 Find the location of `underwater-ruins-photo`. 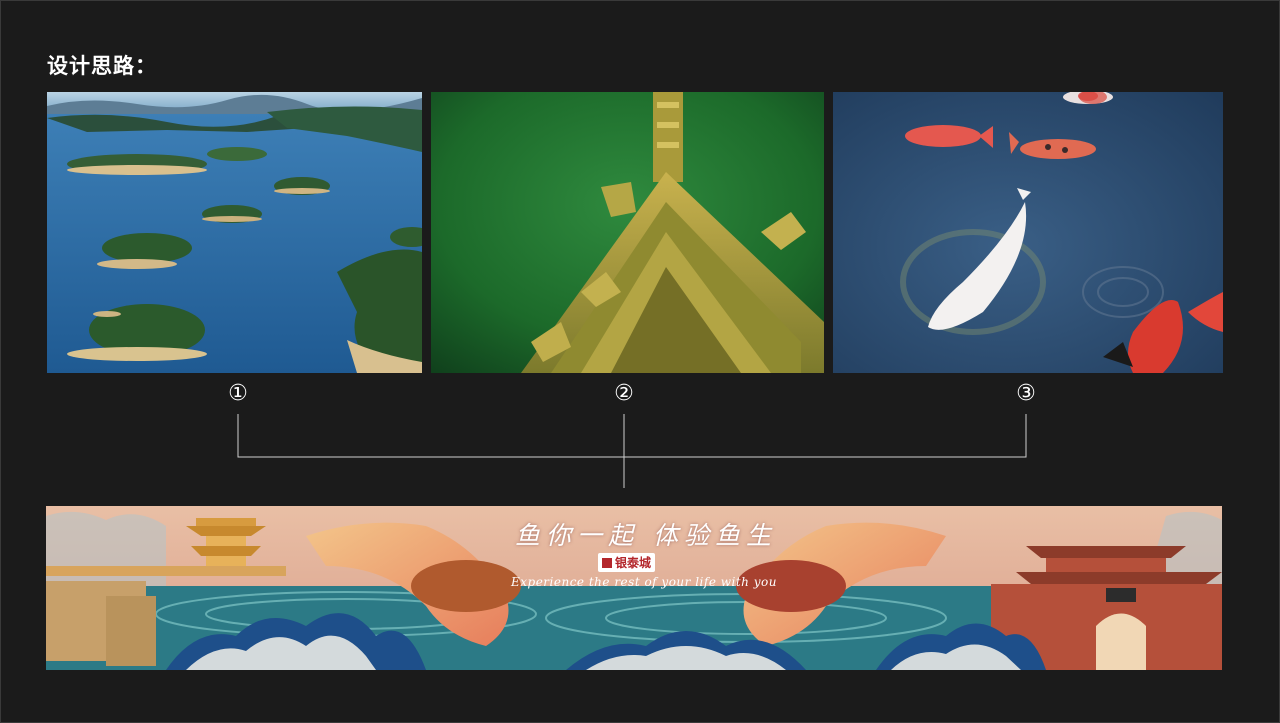

underwater-ruins-photo is located at coordinates (627, 232).